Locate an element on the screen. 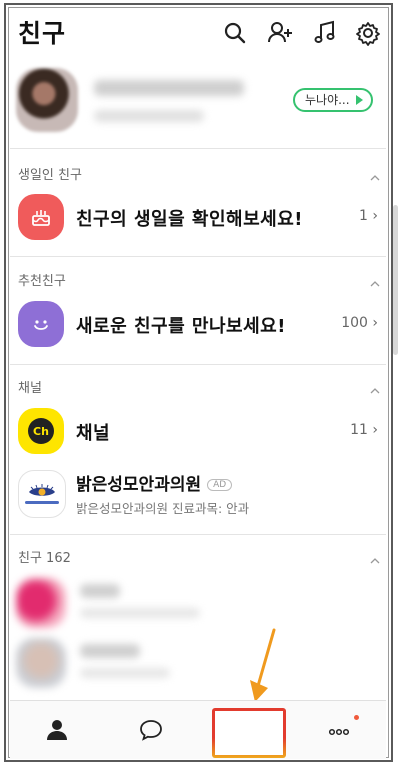  chat-bubble-icon is located at coordinates (151, 730).